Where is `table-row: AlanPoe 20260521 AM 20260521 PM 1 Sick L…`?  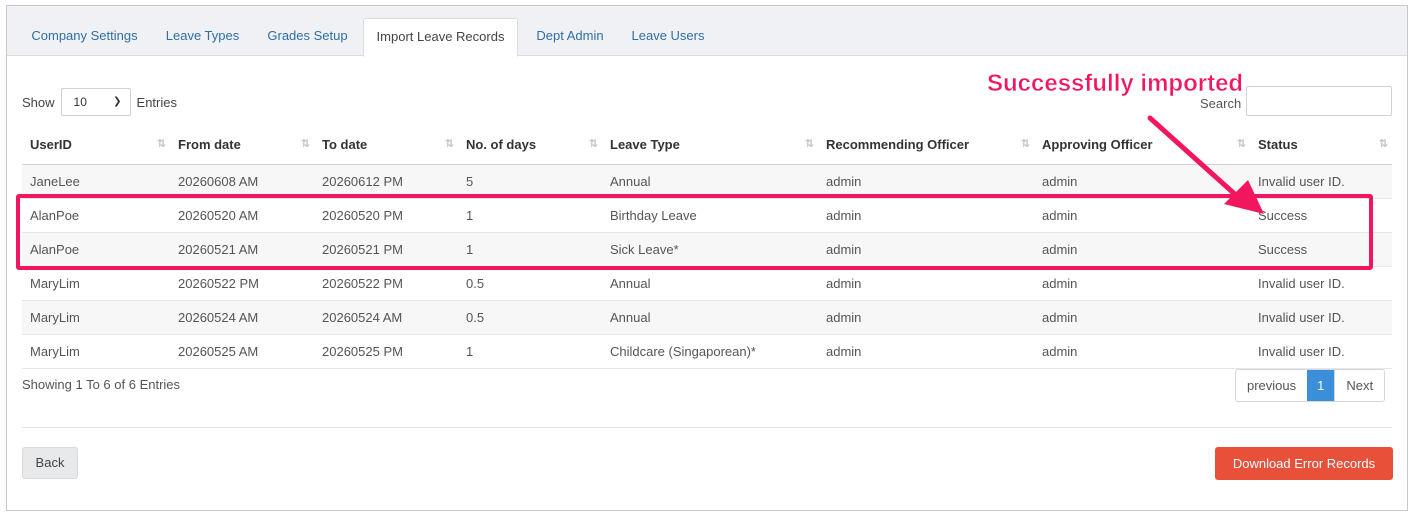 table-row: AlanPoe 20260521 AM 20260521 PM 1 Sick L… is located at coordinates (707, 249).